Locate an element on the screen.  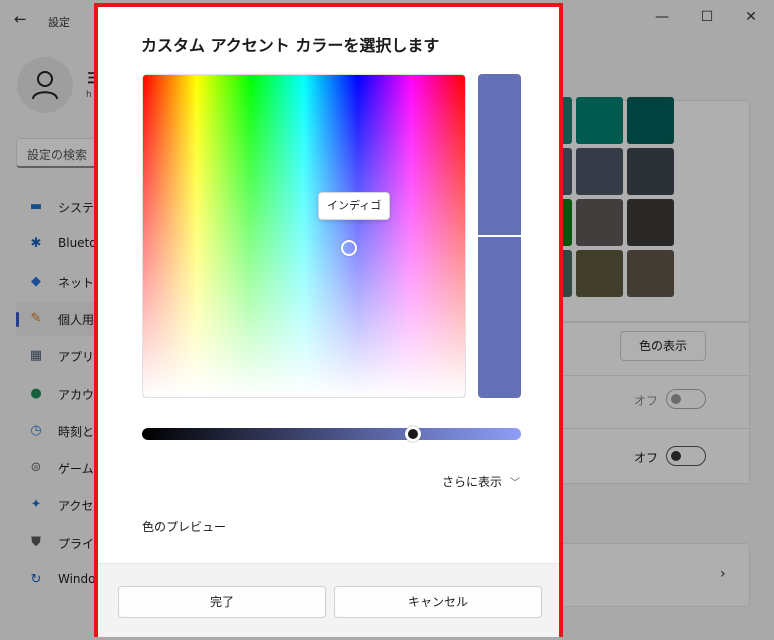
more-options-toggle: さらに表示 ﹀ is located at coordinates (481, 481).